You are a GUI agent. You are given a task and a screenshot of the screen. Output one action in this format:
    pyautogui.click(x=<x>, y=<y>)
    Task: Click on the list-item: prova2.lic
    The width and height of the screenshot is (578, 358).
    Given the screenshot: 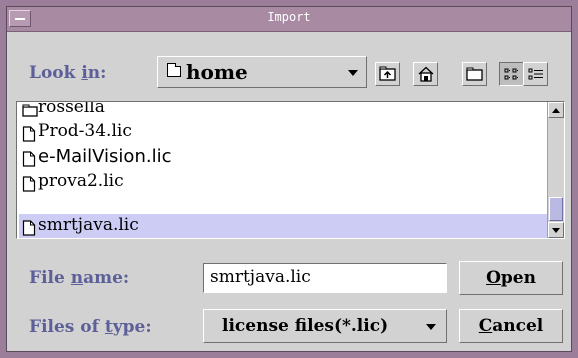 What is the action you would take?
    pyautogui.click(x=283, y=182)
    